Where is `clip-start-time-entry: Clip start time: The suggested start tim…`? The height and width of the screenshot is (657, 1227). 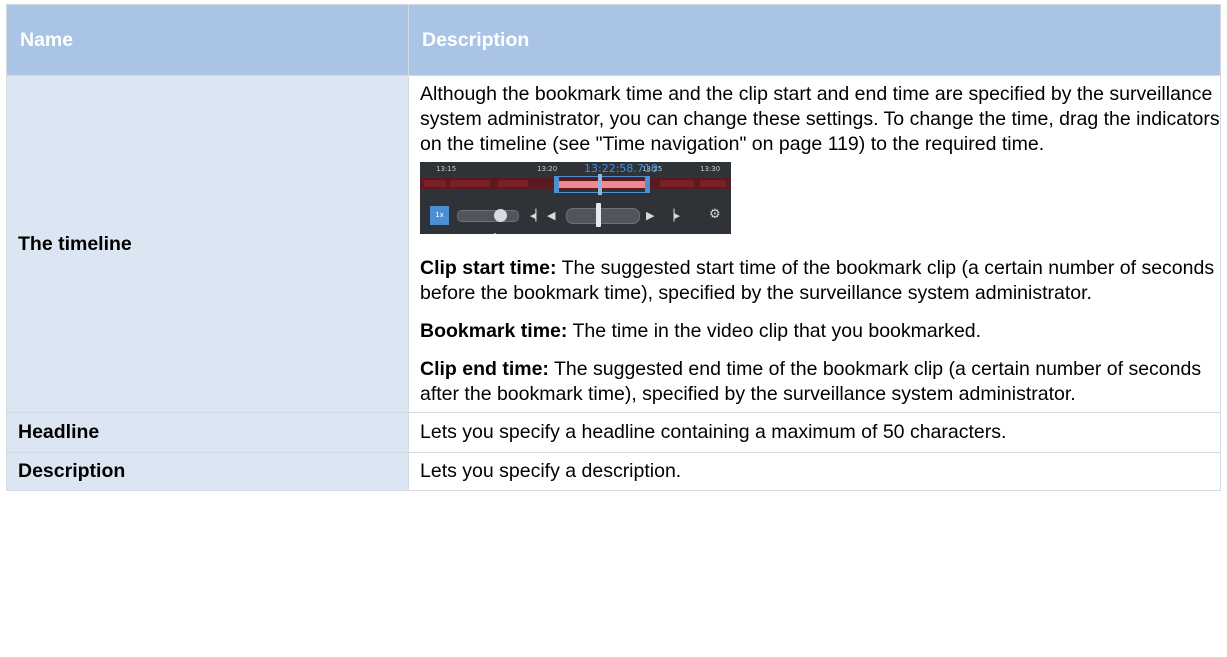
clip-start-time-entry: Clip start time: The suggested start tim… is located at coordinates (820, 281).